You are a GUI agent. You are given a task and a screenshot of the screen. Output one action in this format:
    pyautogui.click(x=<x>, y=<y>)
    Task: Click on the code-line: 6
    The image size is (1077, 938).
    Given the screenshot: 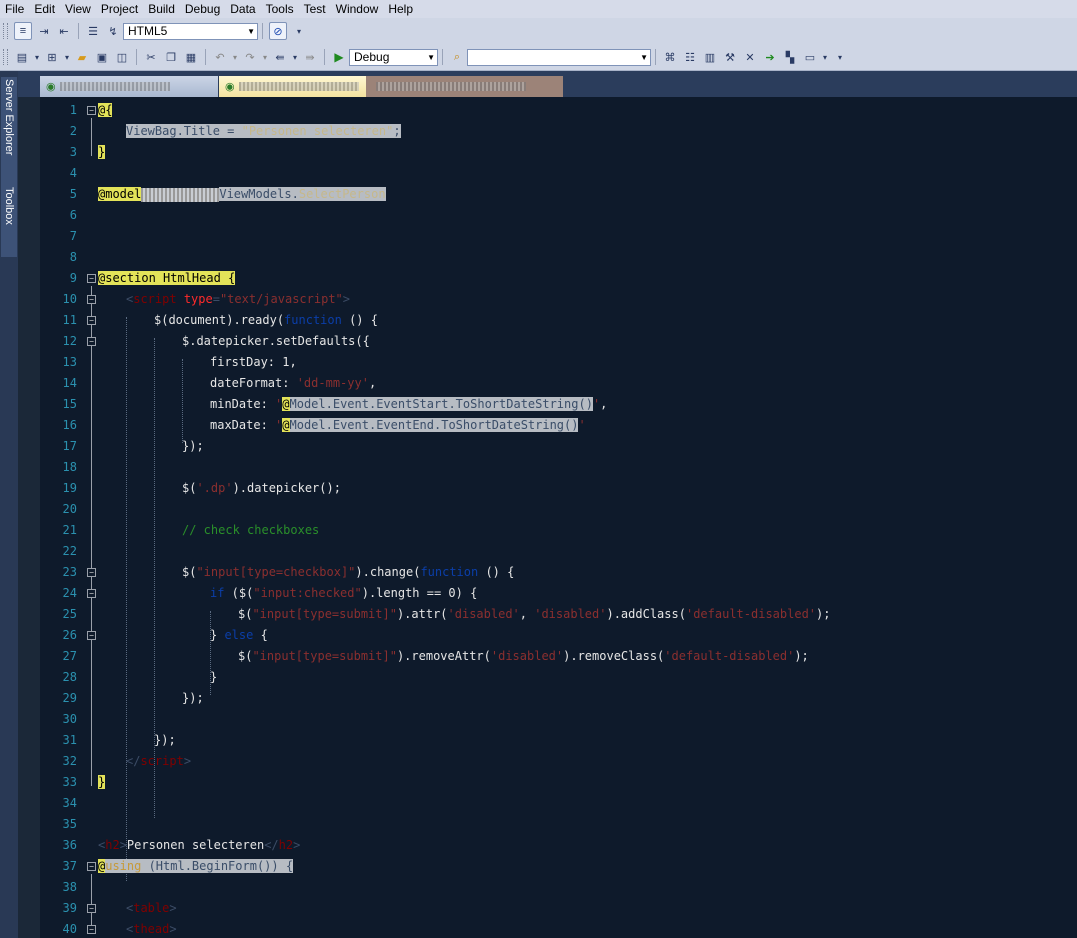 What is the action you would take?
    pyautogui.click(x=558, y=215)
    